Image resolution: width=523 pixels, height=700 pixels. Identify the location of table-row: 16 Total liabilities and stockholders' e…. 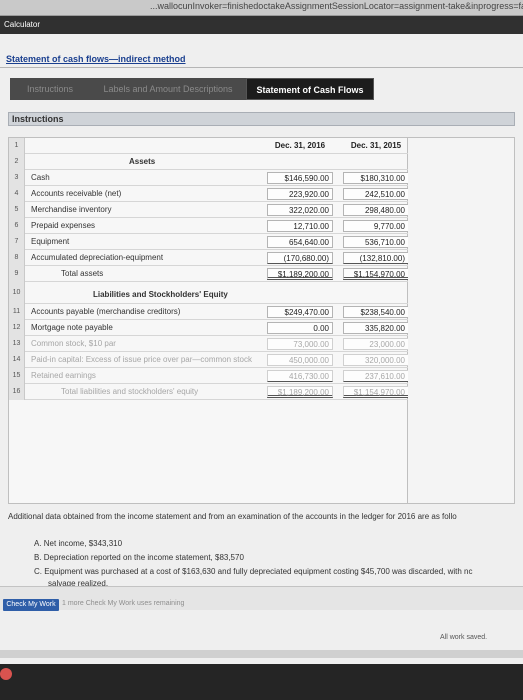
(209, 392).